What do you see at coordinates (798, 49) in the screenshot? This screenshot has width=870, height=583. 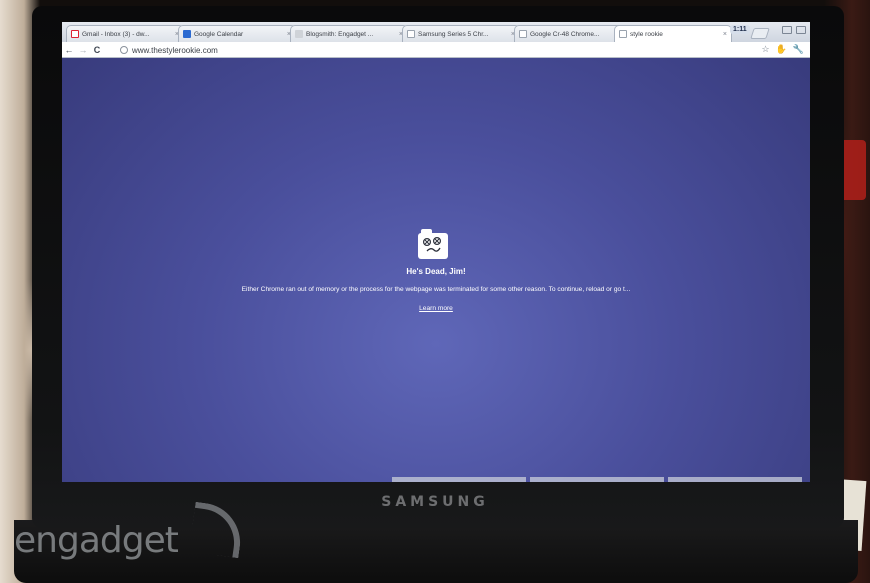 I see `wrench-icon: 🔧` at bounding box center [798, 49].